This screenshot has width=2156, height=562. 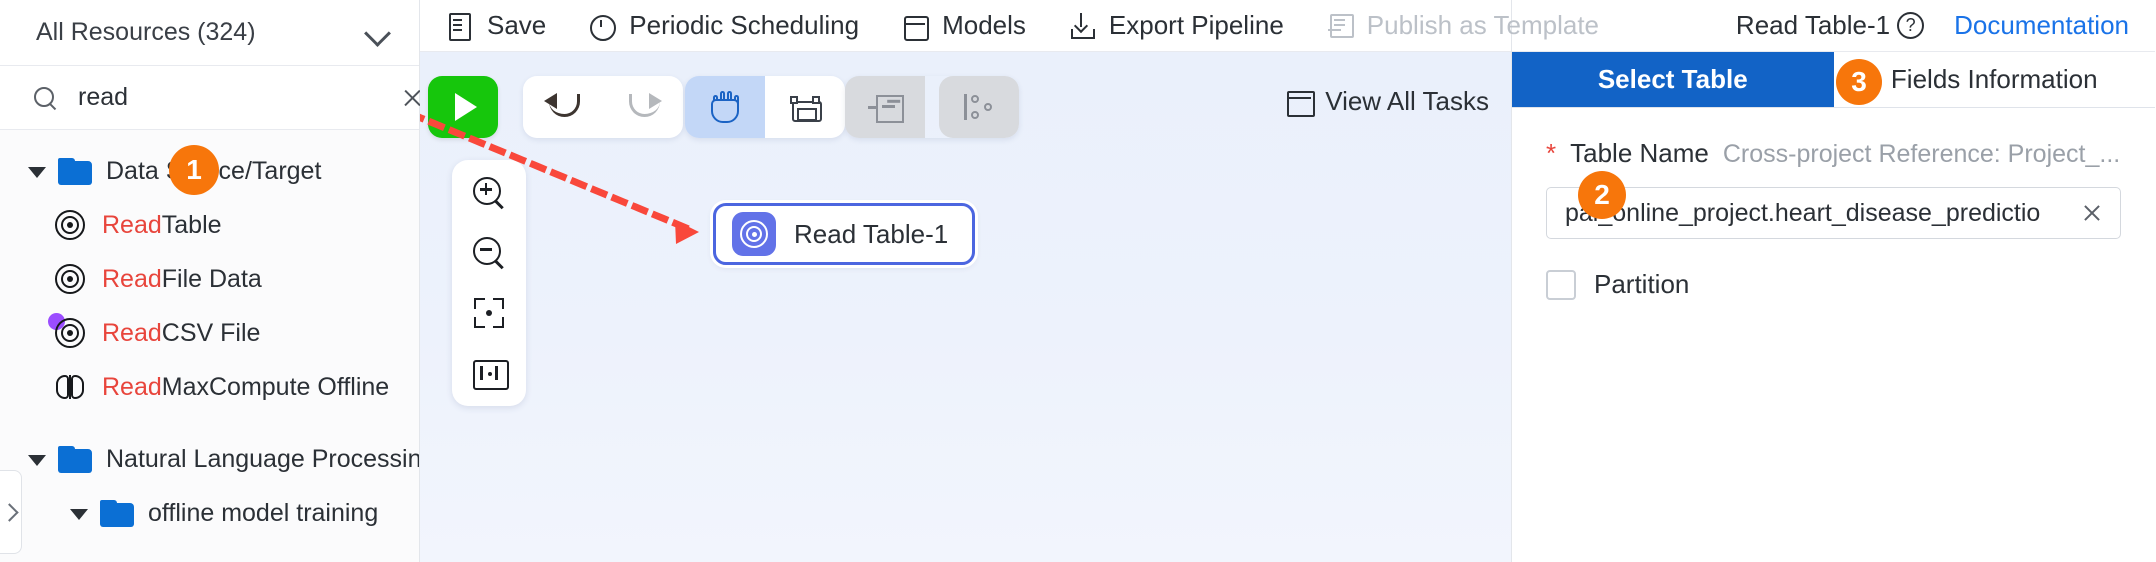 I want to click on zoom-in-button, so click(x=489, y=193).